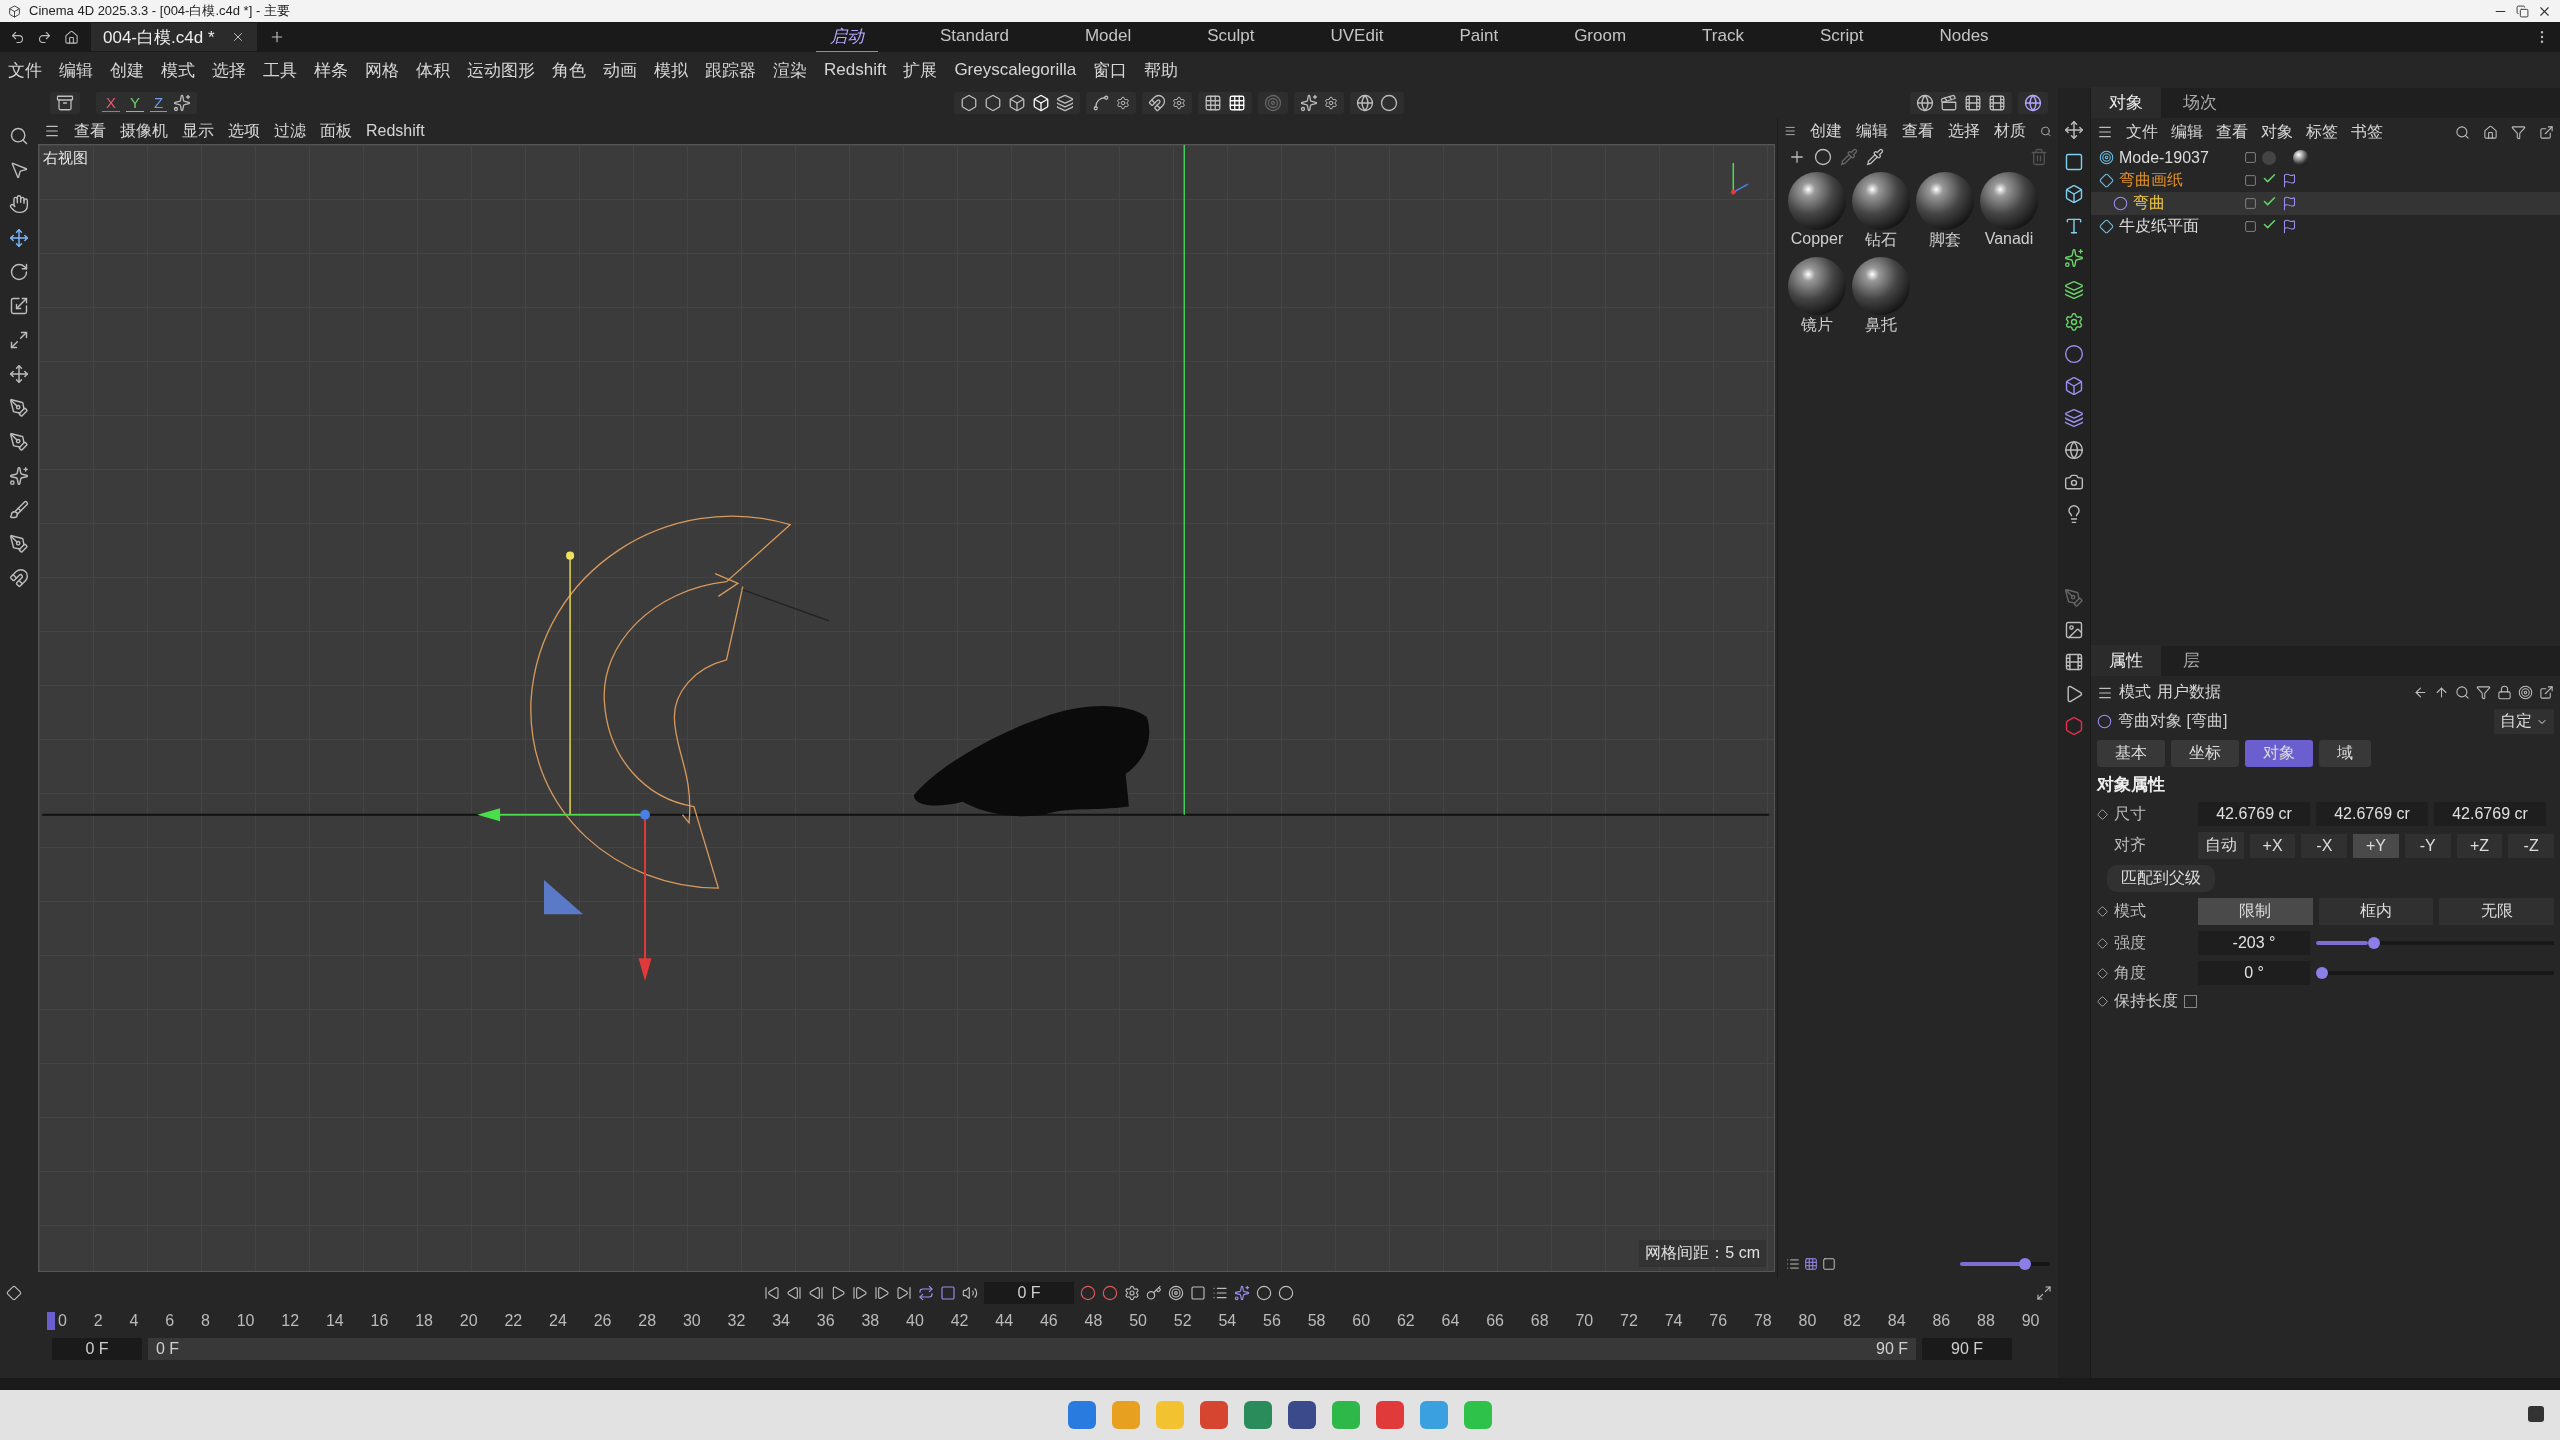 Image resolution: width=2560 pixels, height=1440 pixels. What do you see at coordinates (1479, 37) in the screenshot?
I see `layout-tab: Paint` at bounding box center [1479, 37].